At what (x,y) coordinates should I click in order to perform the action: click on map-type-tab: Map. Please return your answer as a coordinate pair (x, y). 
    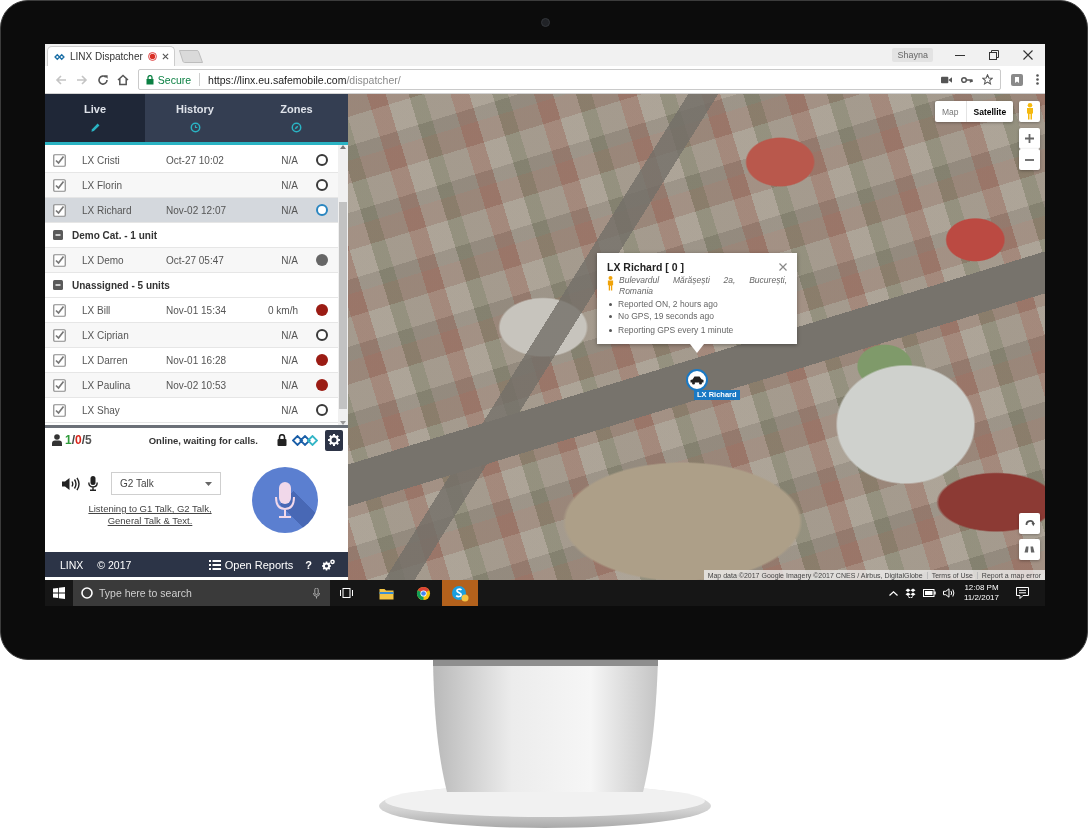
    Looking at the image, I should click on (950, 111).